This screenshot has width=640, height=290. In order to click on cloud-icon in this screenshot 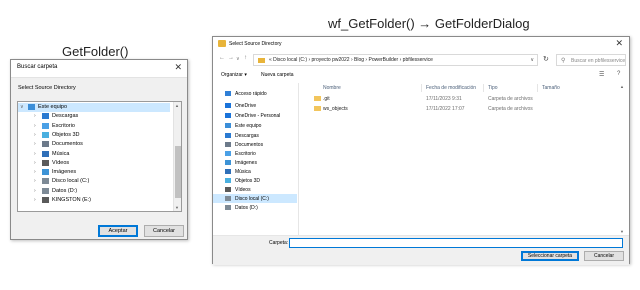, I will do `click(228, 105)`.